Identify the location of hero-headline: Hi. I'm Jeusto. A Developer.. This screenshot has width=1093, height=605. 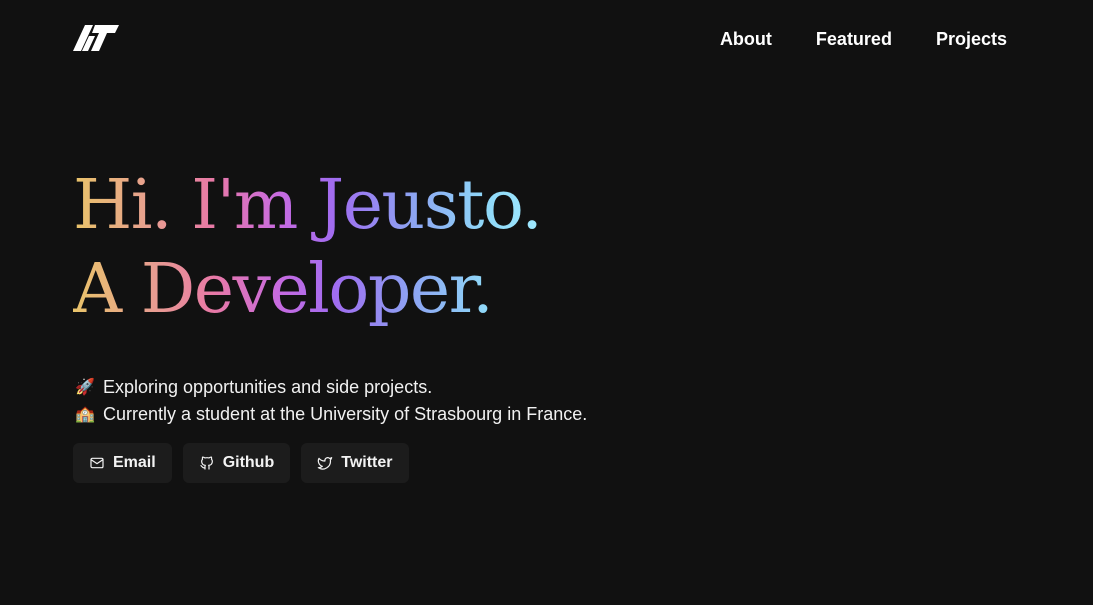
(307, 248).